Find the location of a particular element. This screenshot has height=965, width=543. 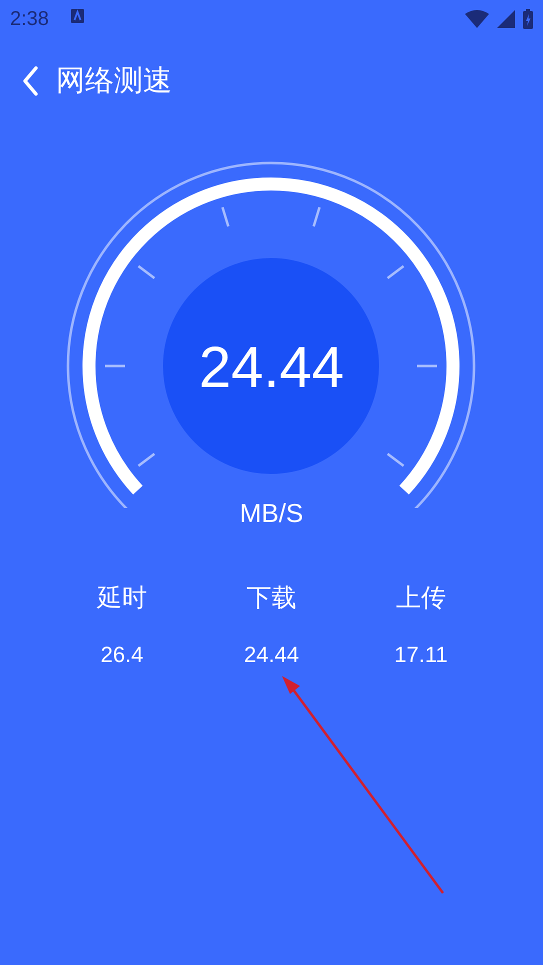

speed-value: 24.44 is located at coordinates (272, 368).